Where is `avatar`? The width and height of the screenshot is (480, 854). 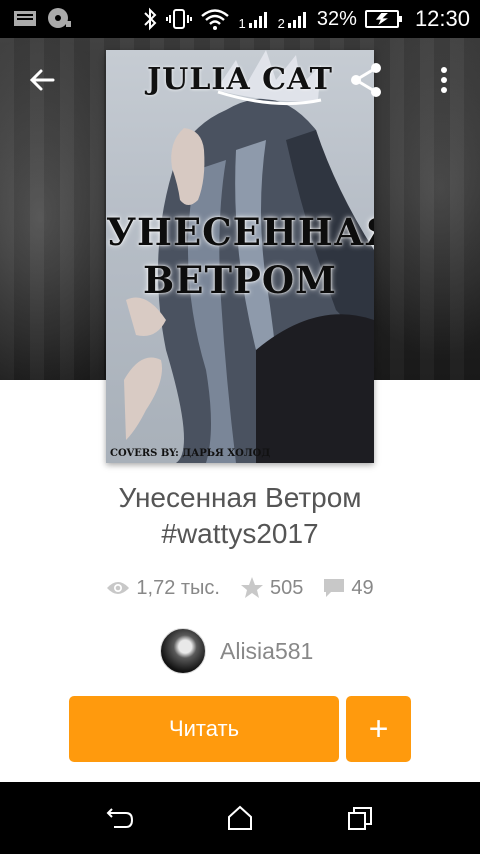
avatar is located at coordinates (183, 651).